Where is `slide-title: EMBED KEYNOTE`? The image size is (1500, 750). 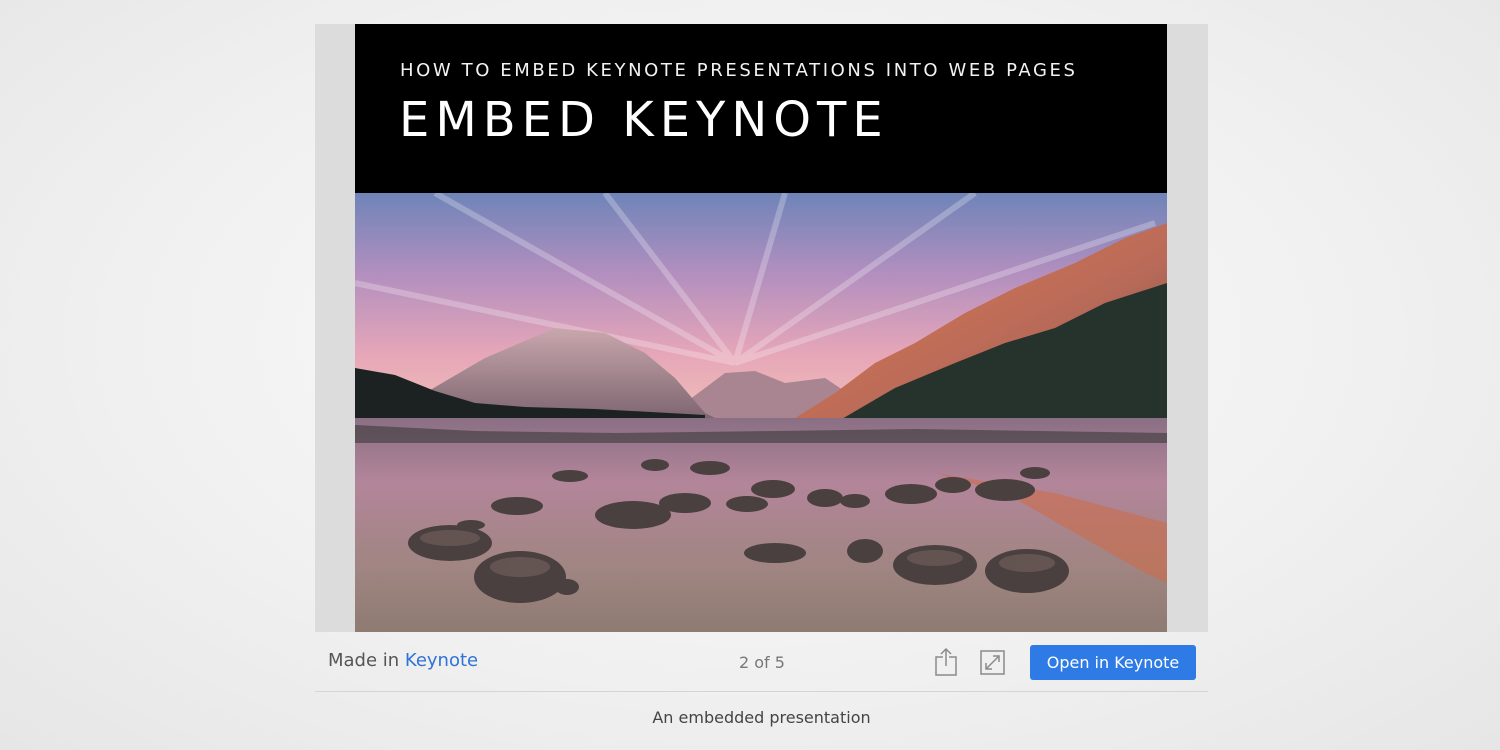
slide-title: EMBED KEYNOTE is located at coordinates (644, 120).